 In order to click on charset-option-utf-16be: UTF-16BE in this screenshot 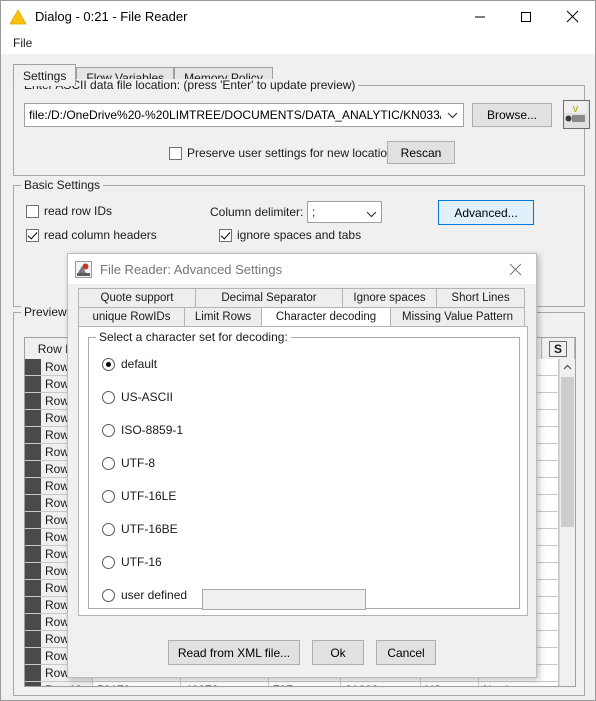, I will do `click(140, 529)`.